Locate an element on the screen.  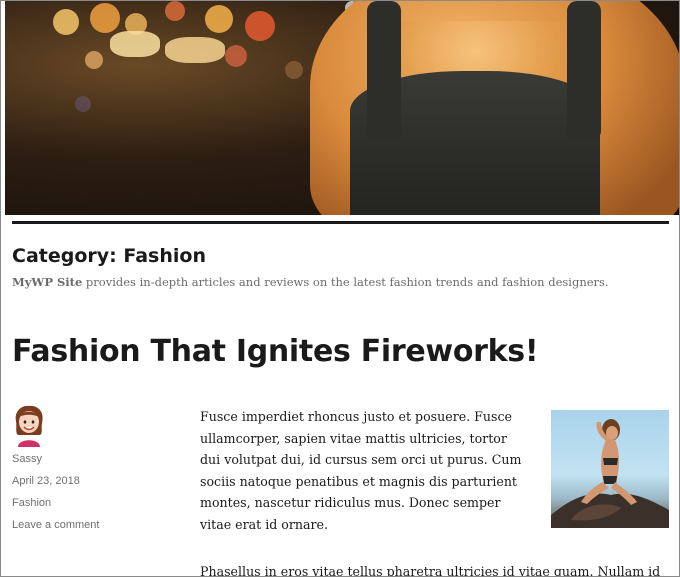
featured-image is located at coordinates (610, 469).